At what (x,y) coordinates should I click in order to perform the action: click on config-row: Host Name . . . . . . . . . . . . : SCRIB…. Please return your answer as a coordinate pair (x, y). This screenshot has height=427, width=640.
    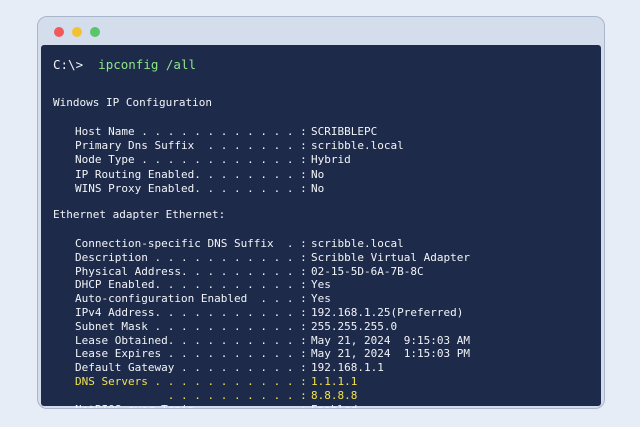
    Looking at the image, I should click on (226, 131).